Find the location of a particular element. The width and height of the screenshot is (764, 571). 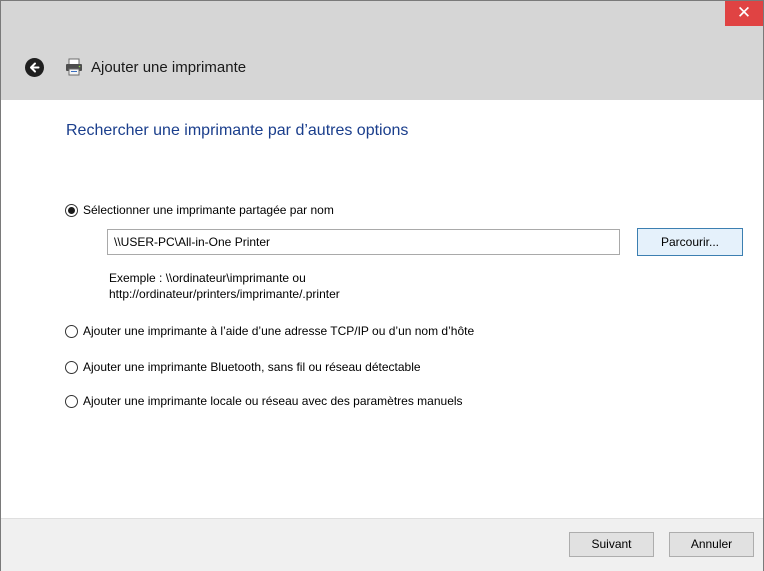

close-button: ✕ is located at coordinates (744, 13).